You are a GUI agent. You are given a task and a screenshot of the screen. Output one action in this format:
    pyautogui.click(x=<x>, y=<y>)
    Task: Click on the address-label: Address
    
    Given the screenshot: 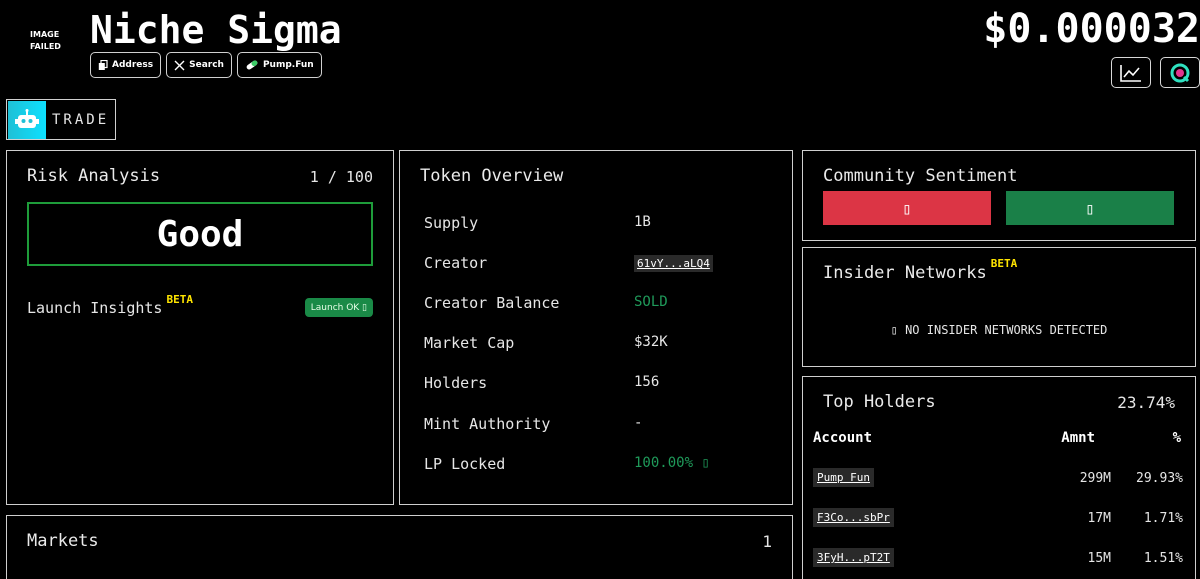 What is the action you would take?
    pyautogui.click(x=133, y=65)
    